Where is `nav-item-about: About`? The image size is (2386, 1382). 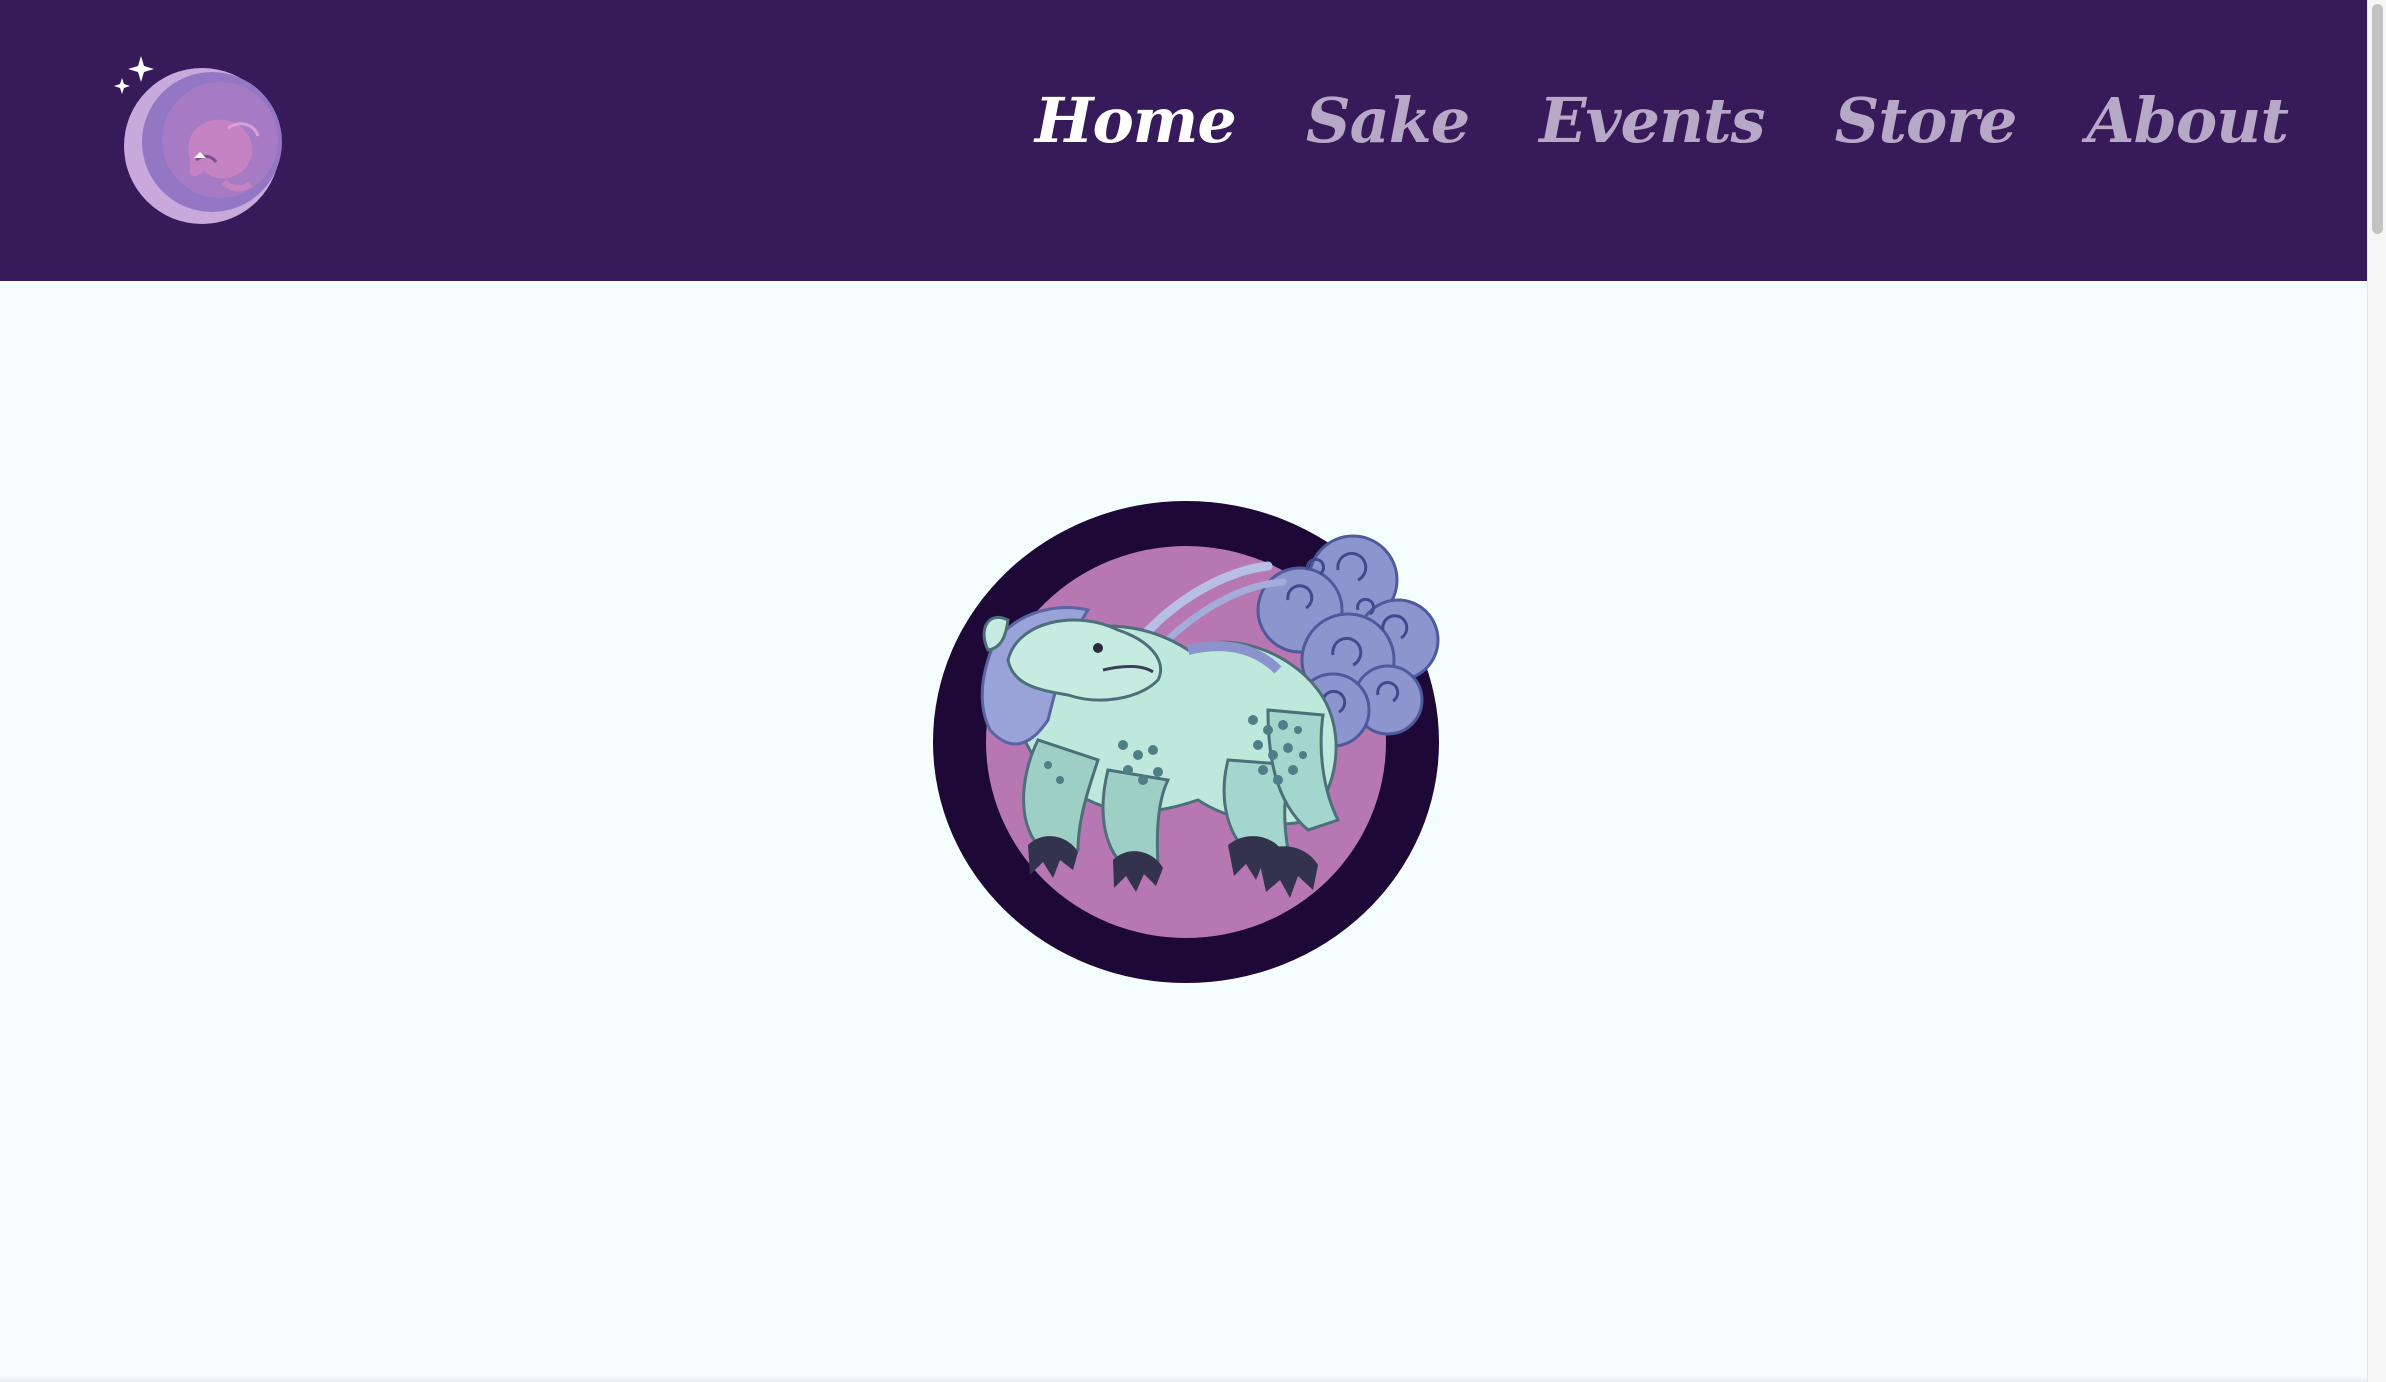
nav-item-about: About is located at coordinates (2187, 121).